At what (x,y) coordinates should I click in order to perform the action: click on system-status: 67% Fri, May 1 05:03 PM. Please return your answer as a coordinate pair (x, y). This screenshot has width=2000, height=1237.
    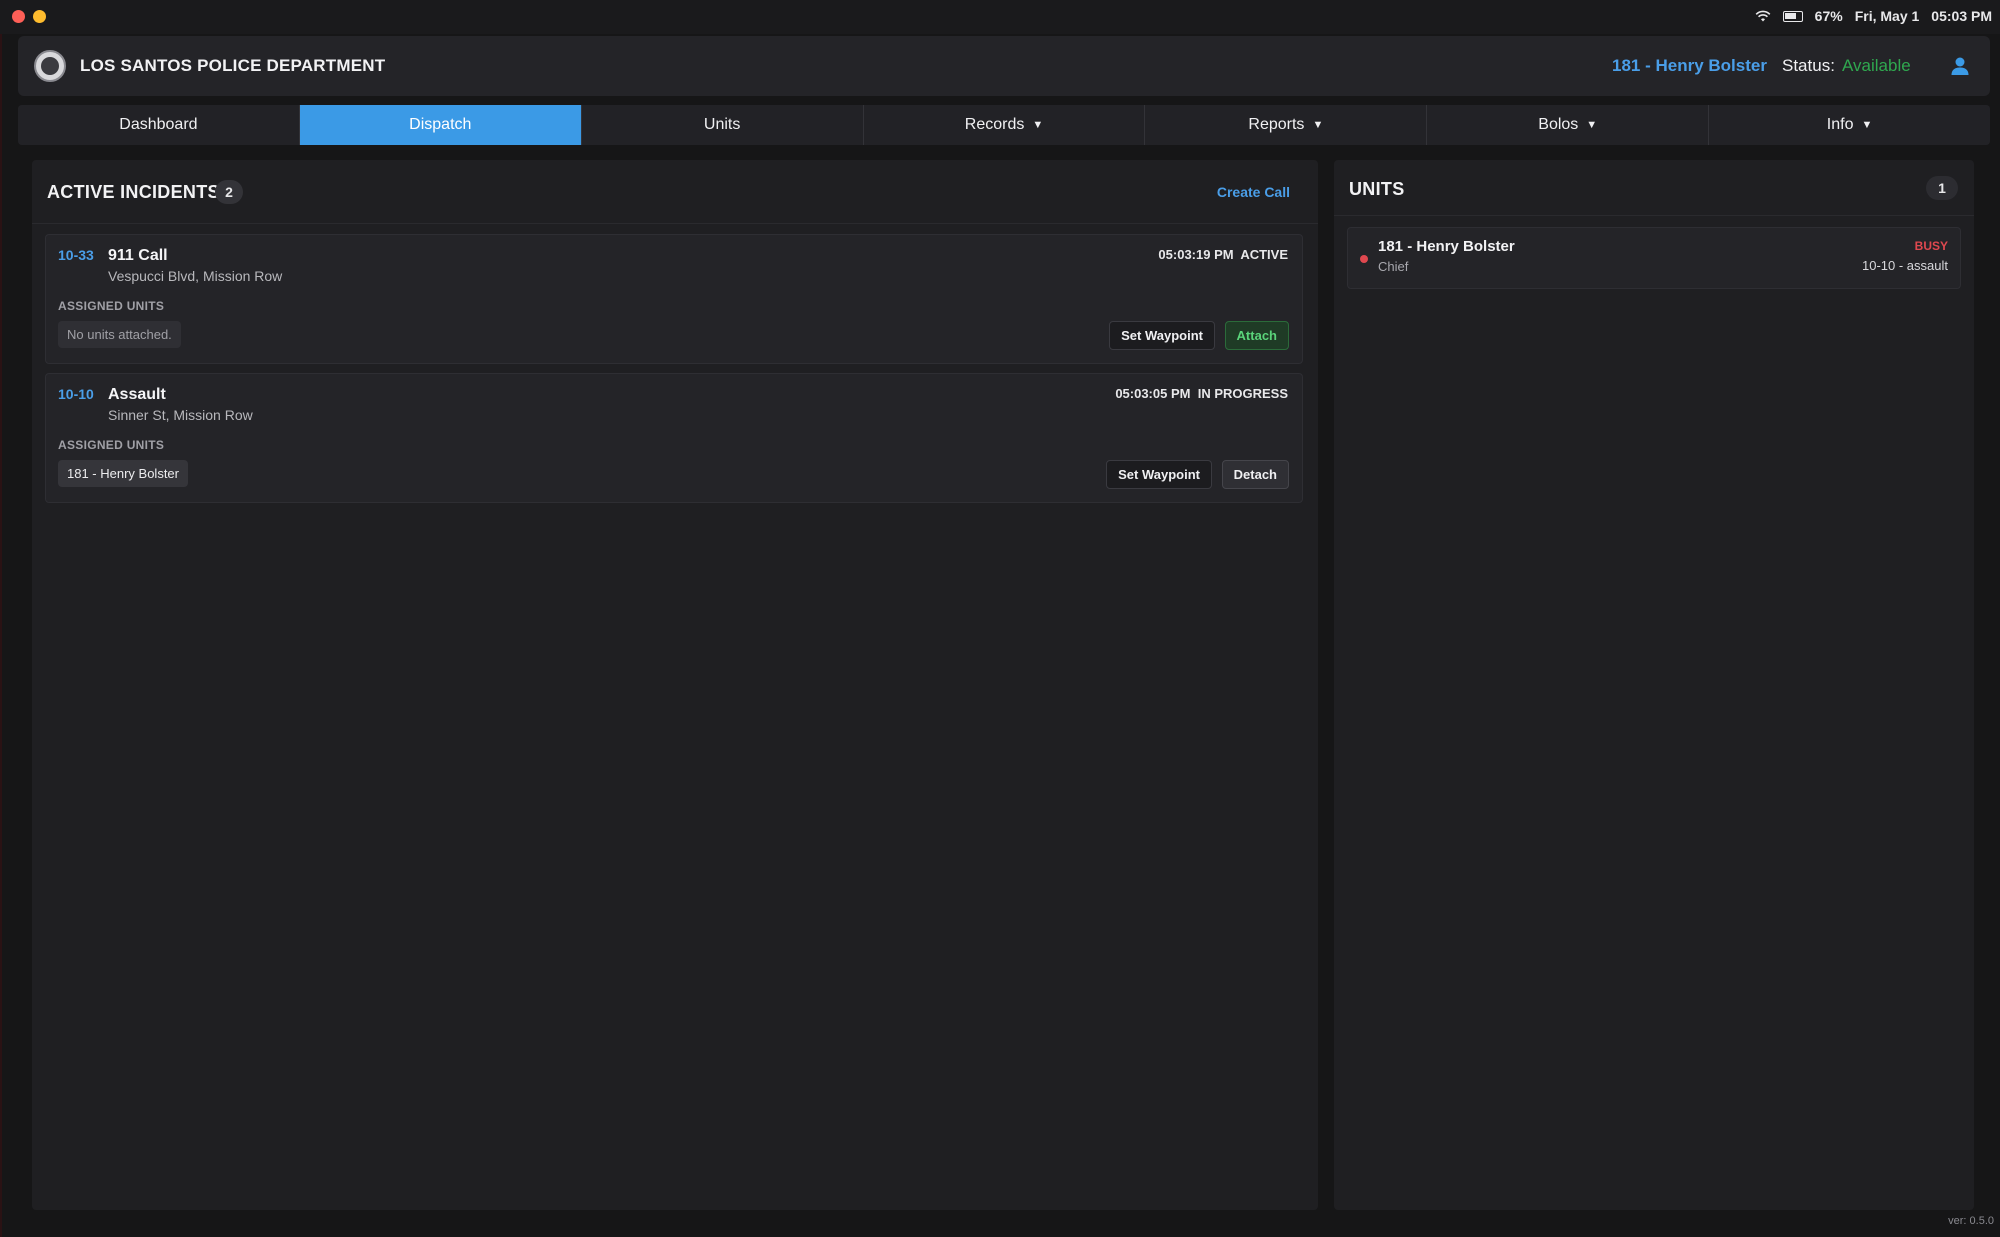
    Looking at the image, I should click on (1873, 16).